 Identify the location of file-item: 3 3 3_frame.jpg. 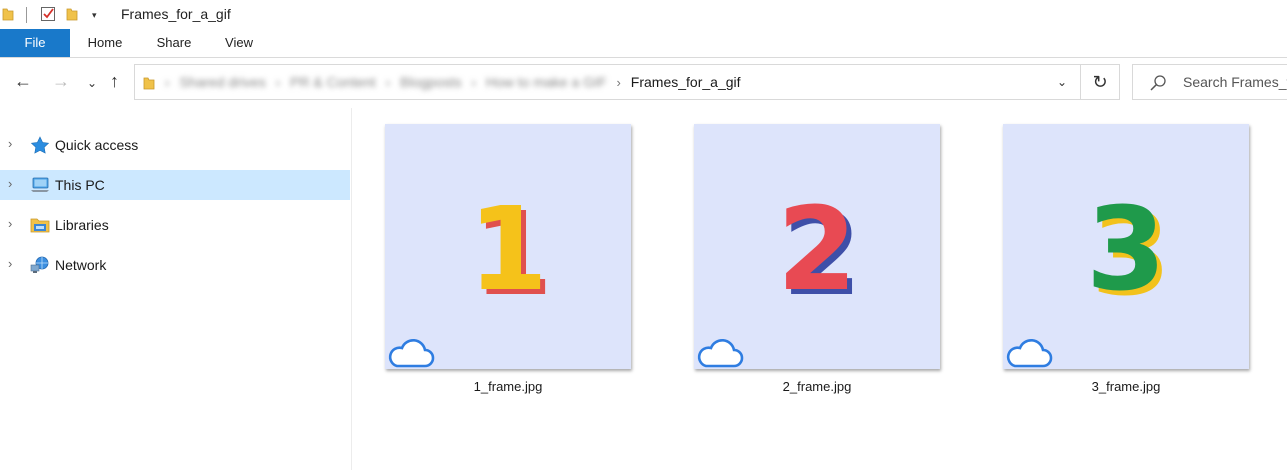
(1126, 264).